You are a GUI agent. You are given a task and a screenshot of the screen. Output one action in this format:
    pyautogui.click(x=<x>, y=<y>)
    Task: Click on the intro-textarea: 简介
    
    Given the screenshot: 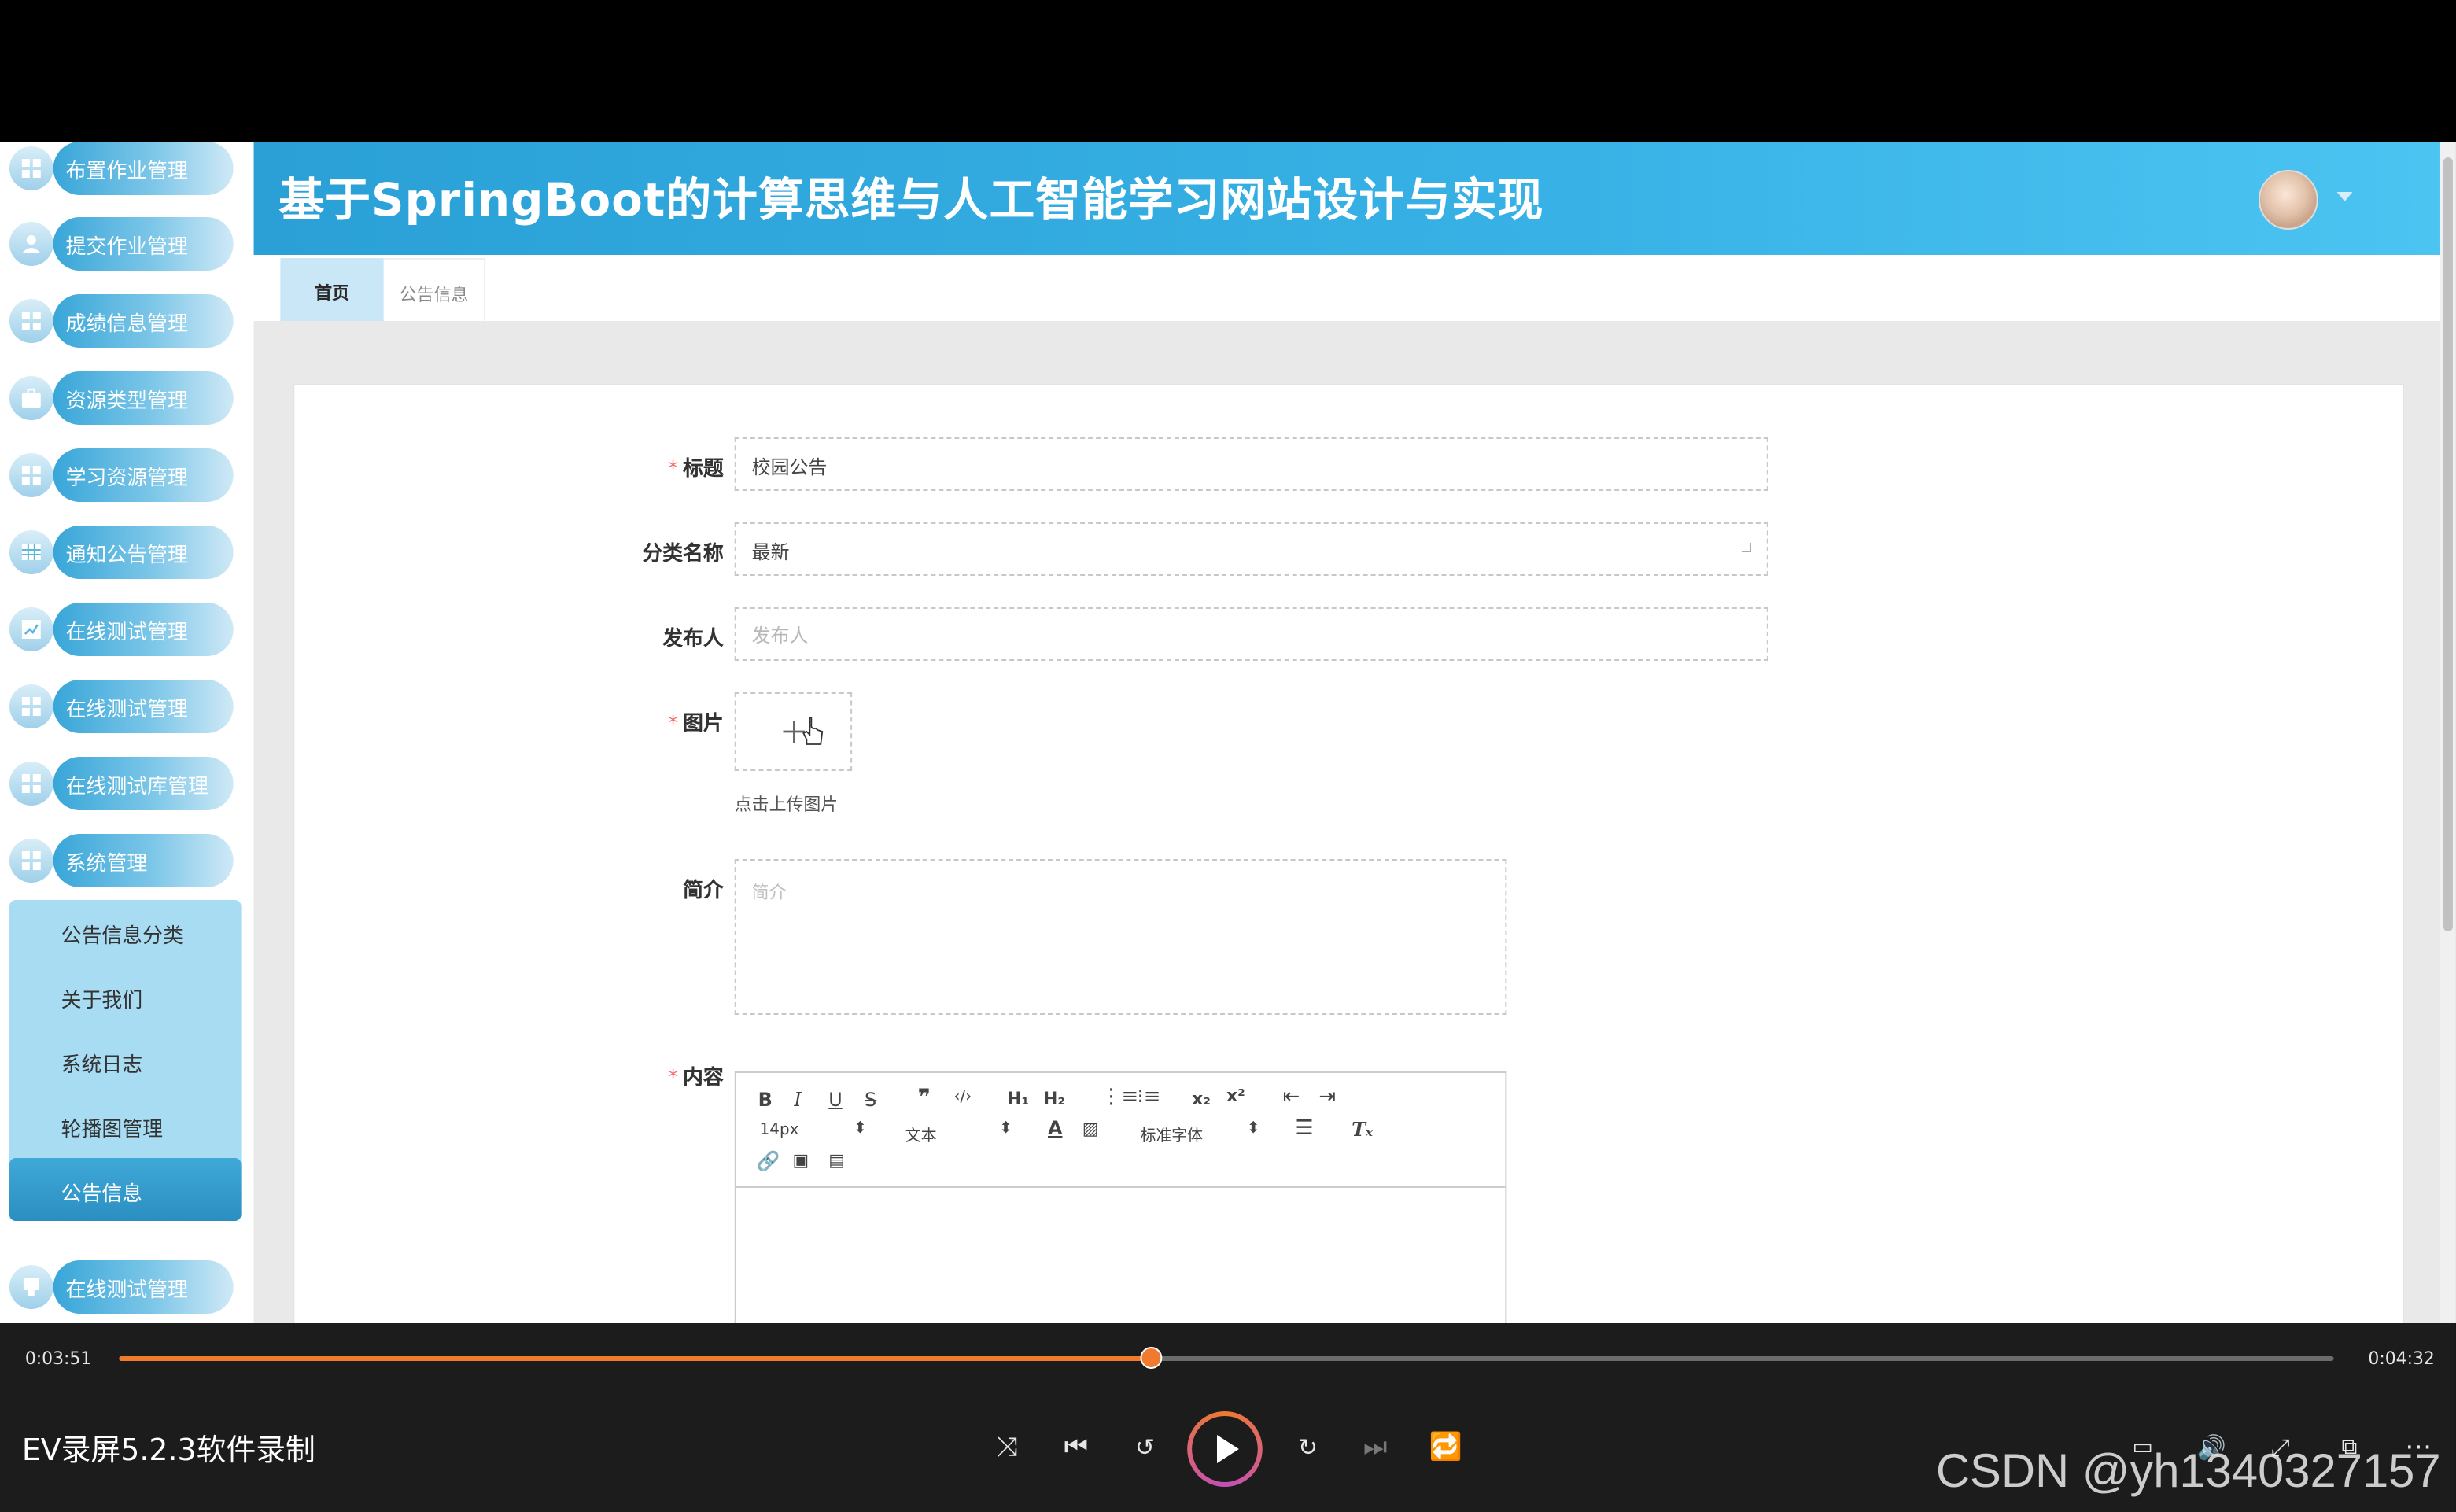 What is the action you would take?
    pyautogui.click(x=1120, y=937)
    